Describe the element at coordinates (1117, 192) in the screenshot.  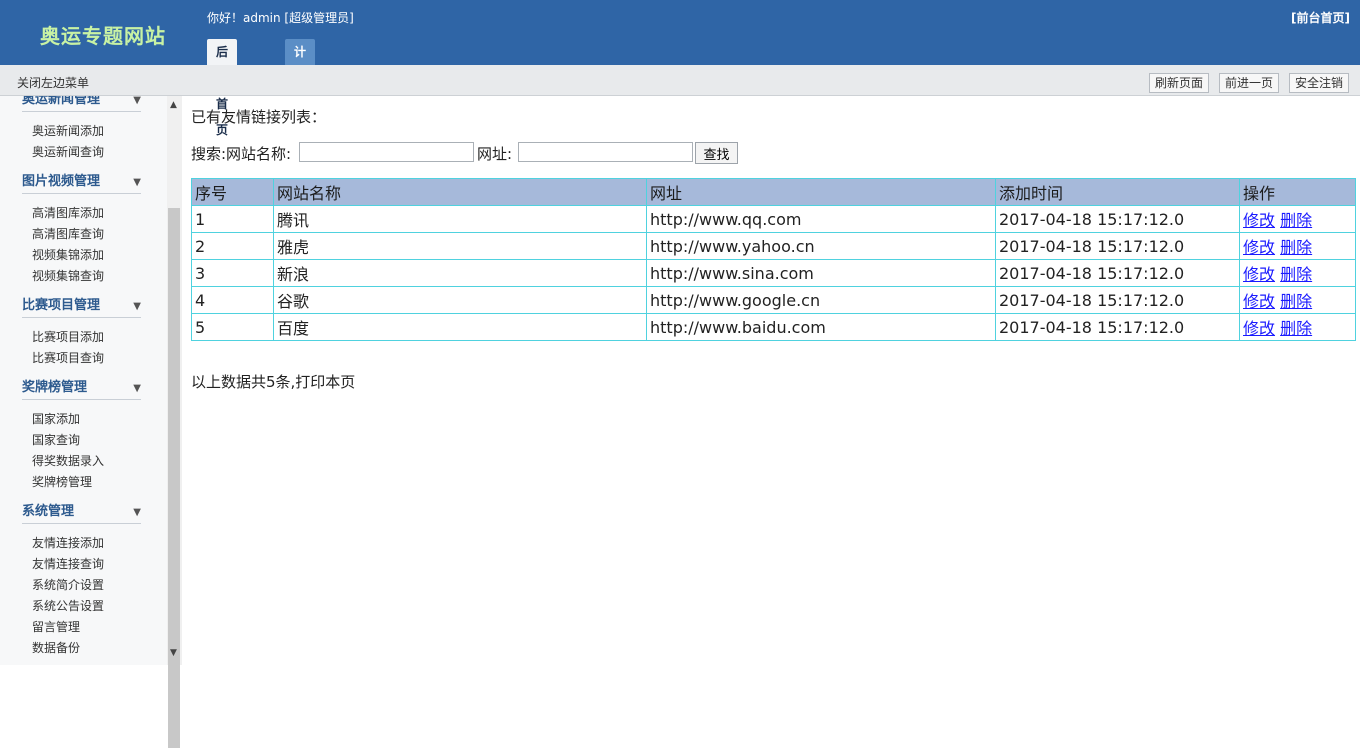
I see `column-header: 添加时间` at that location.